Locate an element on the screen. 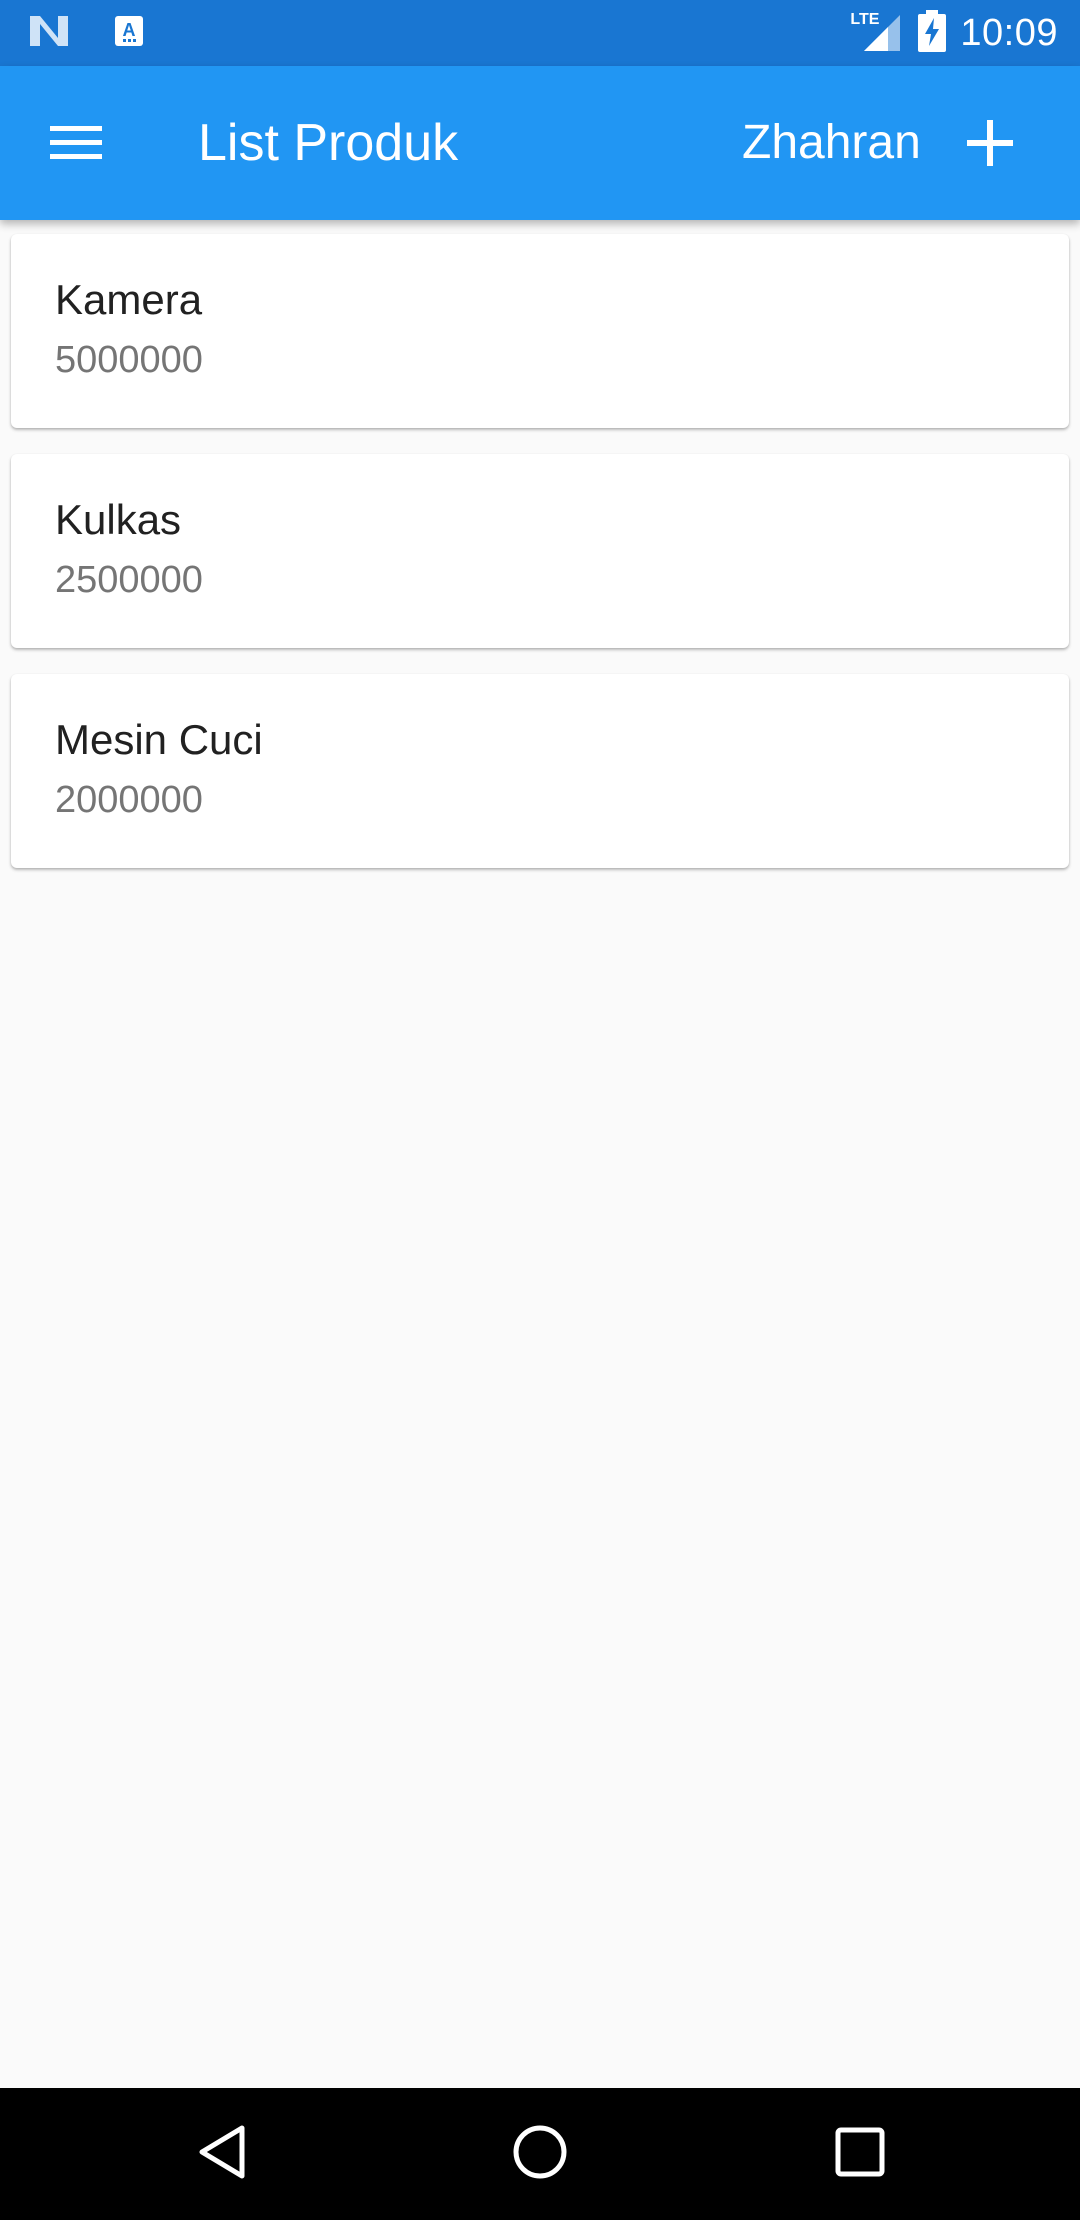  product-price: 2500000 is located at coordinates (129, 580).